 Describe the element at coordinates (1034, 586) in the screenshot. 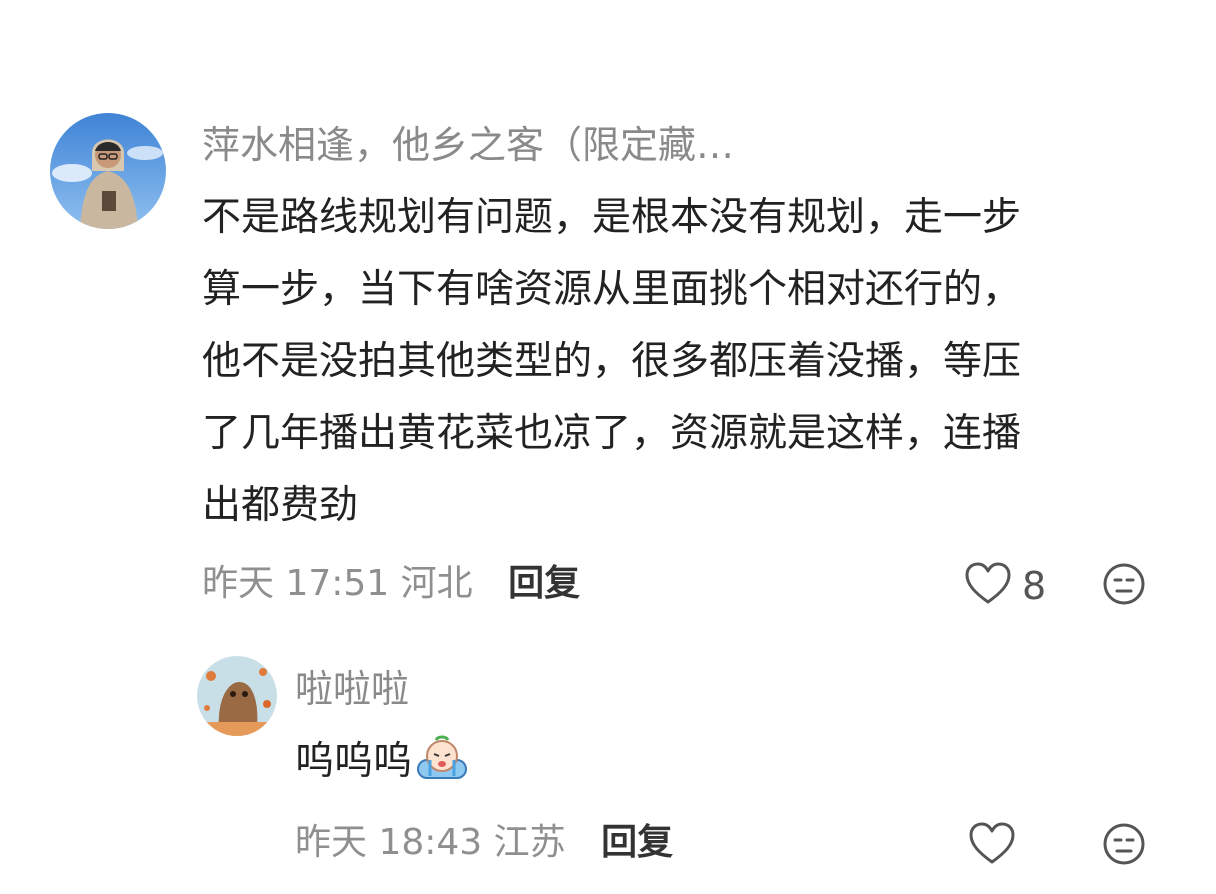

I see `like-count: 8` at that location.